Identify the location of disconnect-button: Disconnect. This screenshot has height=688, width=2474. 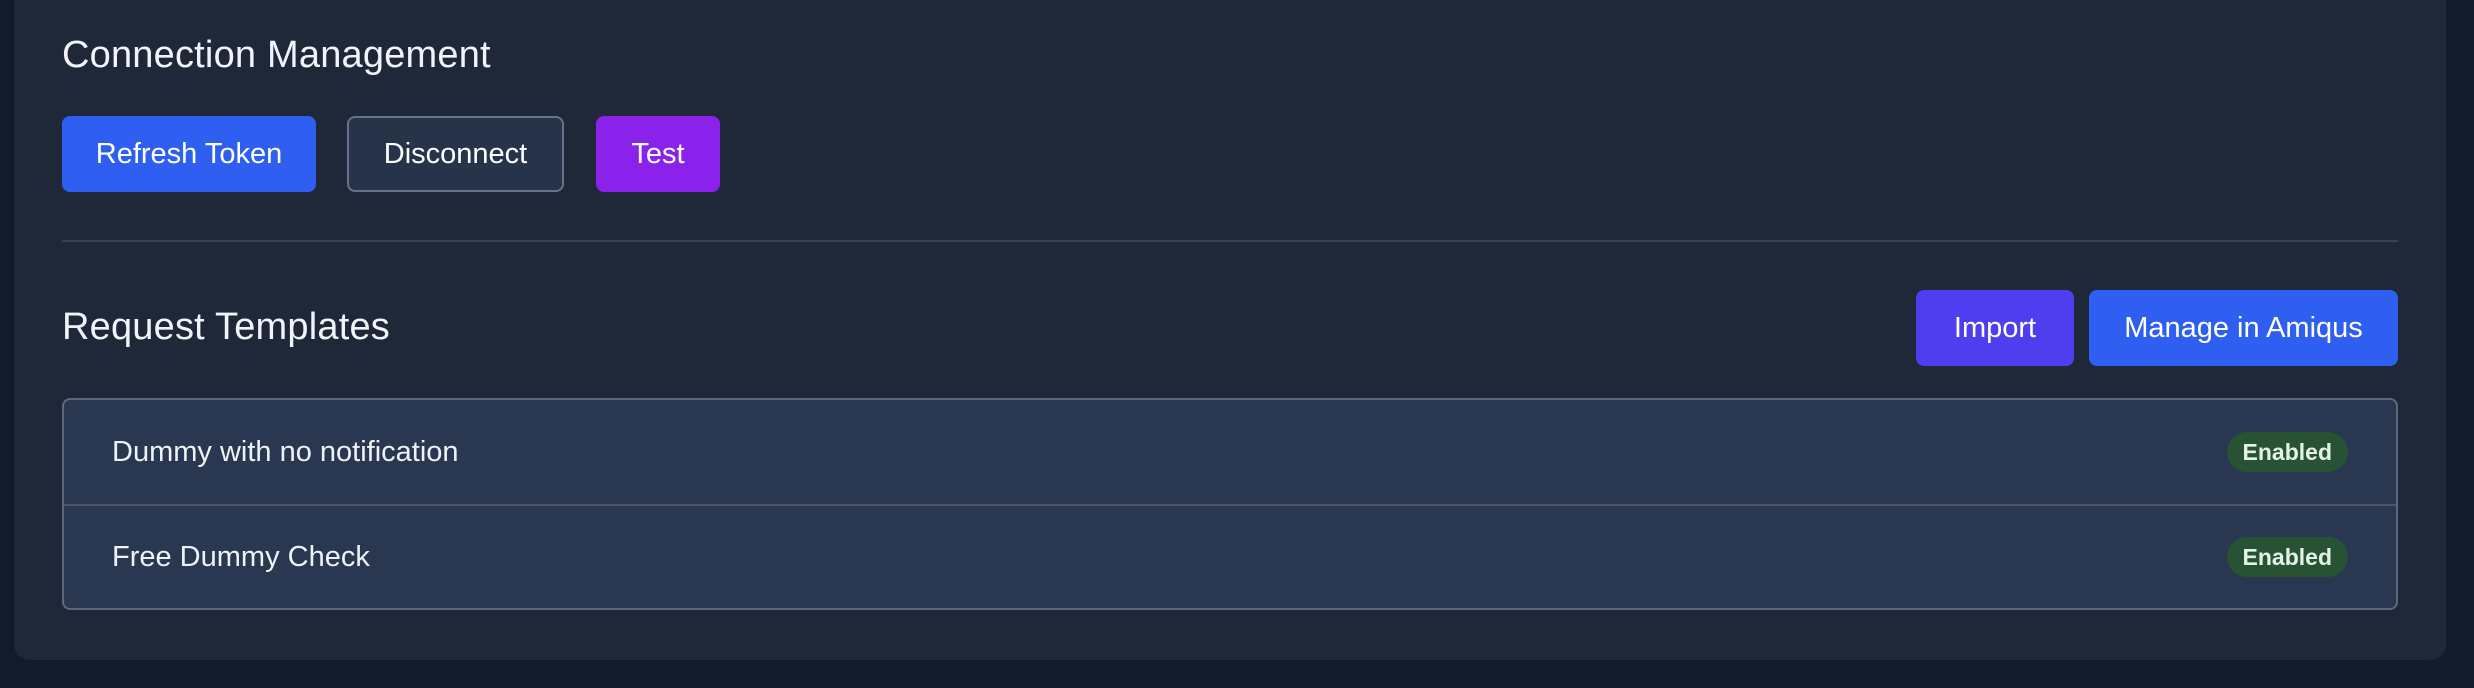
(455, 154).